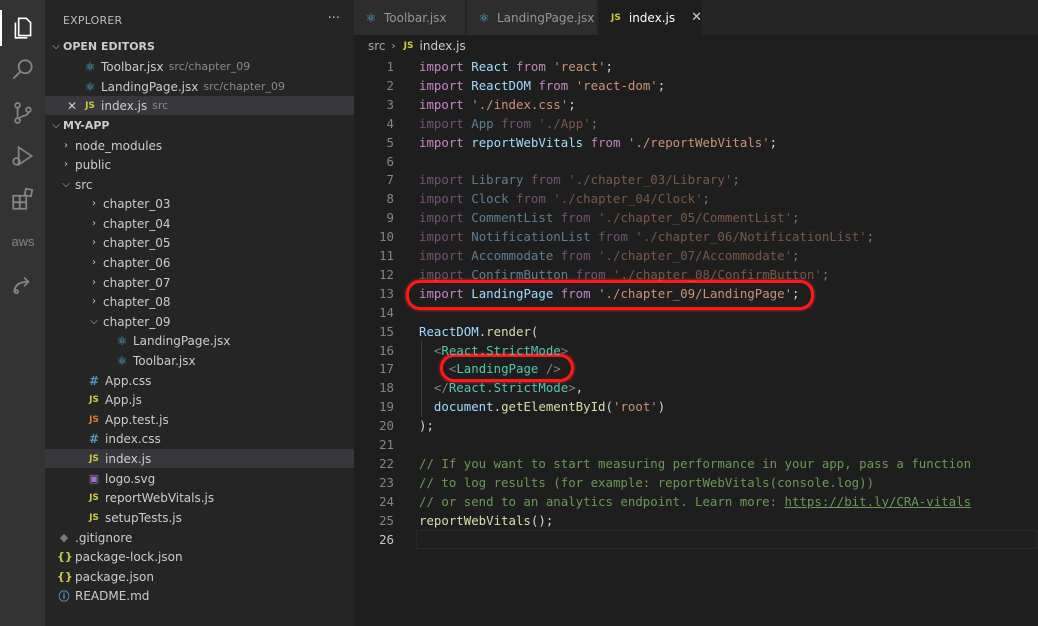  What do you see at coordinates (199, 164) in the screenshot?
I see `tree-folder: › public` at bounding box center [199, 164].